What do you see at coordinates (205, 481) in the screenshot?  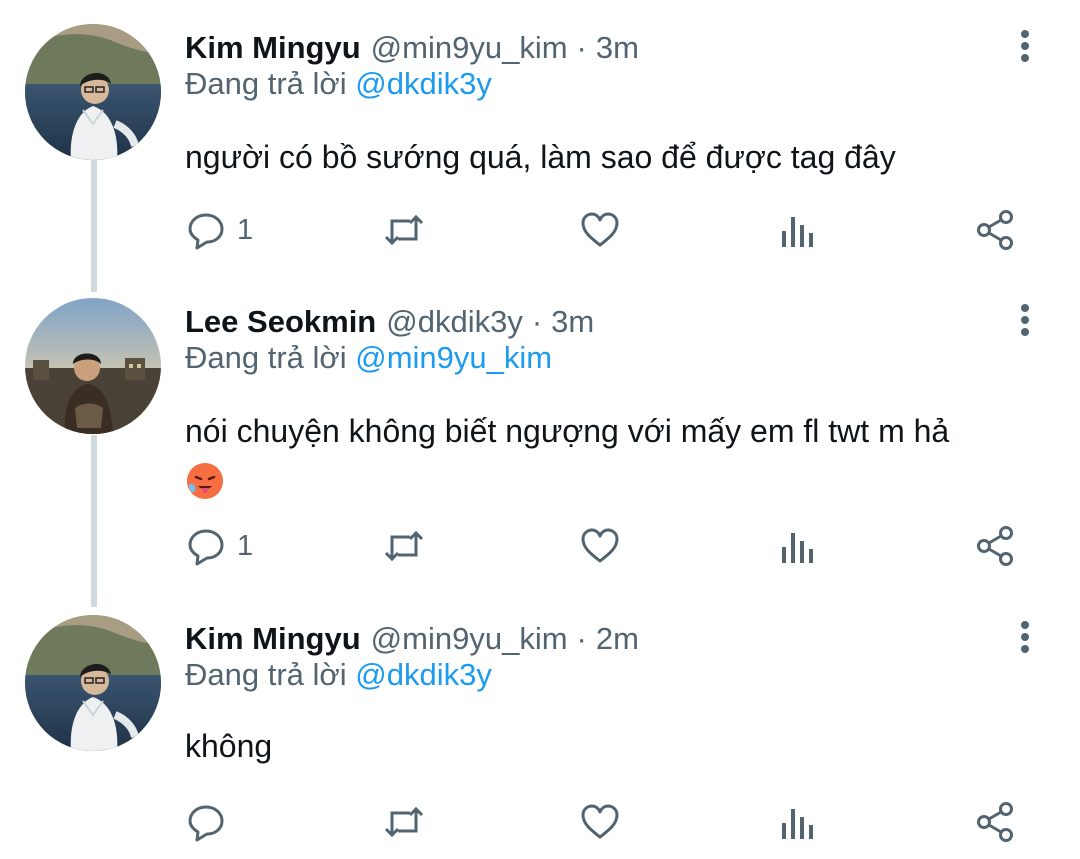 I see `hot-face-emoji` at bounding box center [205, 481].